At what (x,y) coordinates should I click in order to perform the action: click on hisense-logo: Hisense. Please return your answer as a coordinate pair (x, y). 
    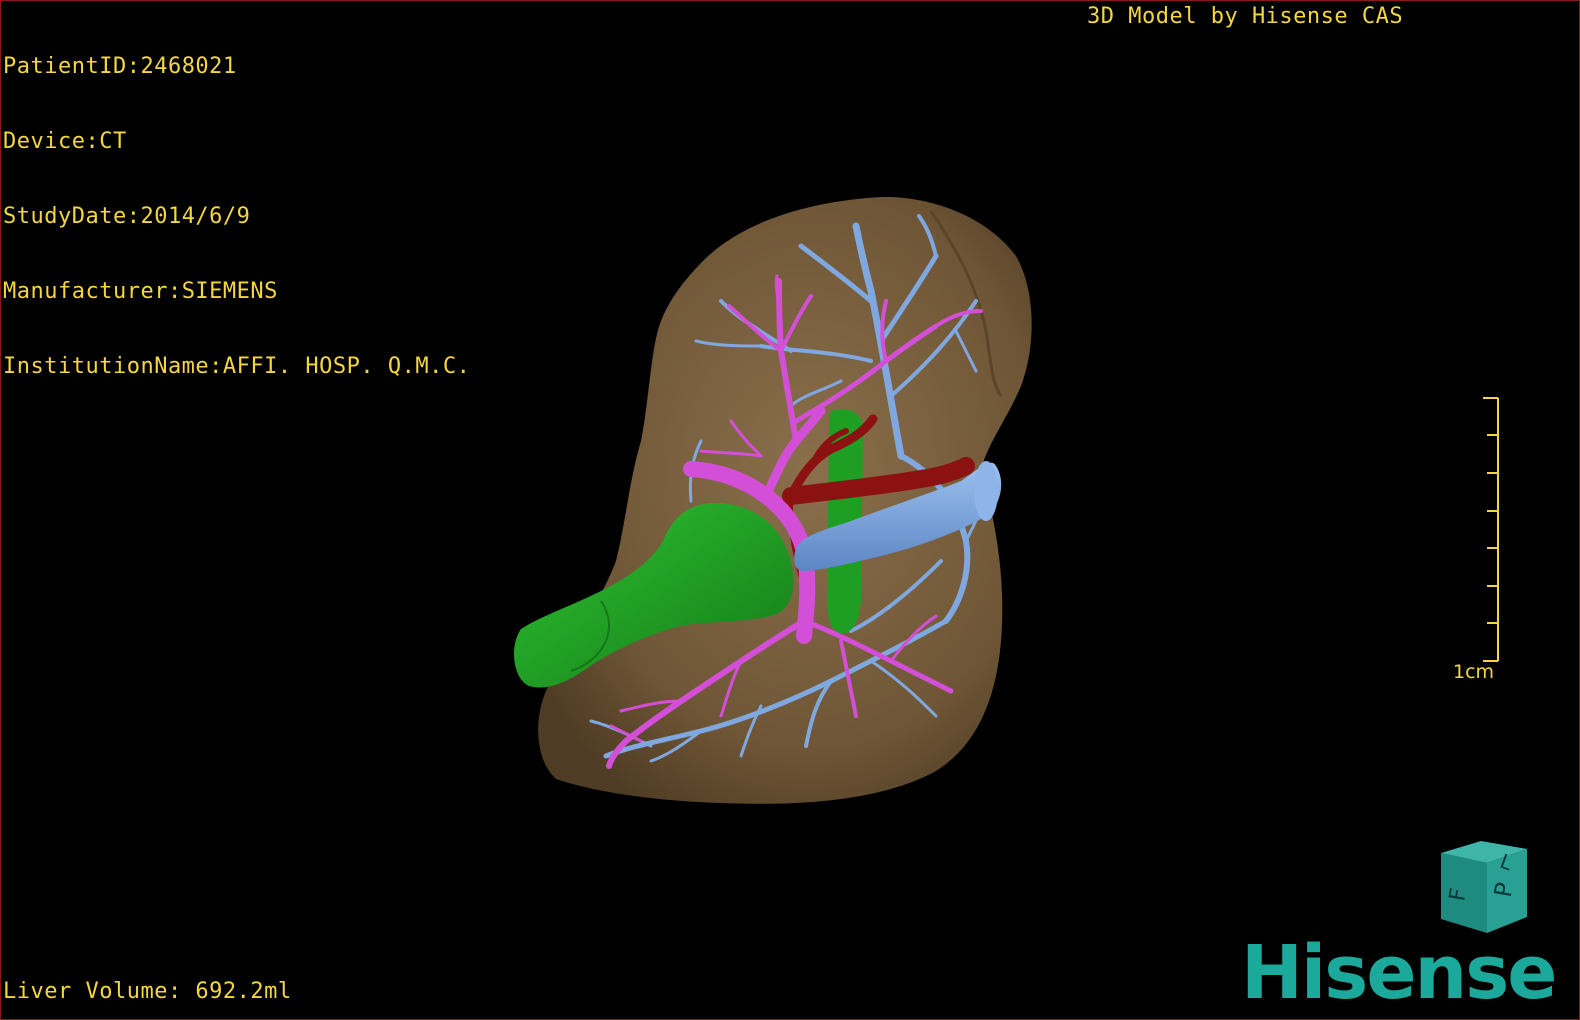
    Looking at the image, I should click on (1399, 973).